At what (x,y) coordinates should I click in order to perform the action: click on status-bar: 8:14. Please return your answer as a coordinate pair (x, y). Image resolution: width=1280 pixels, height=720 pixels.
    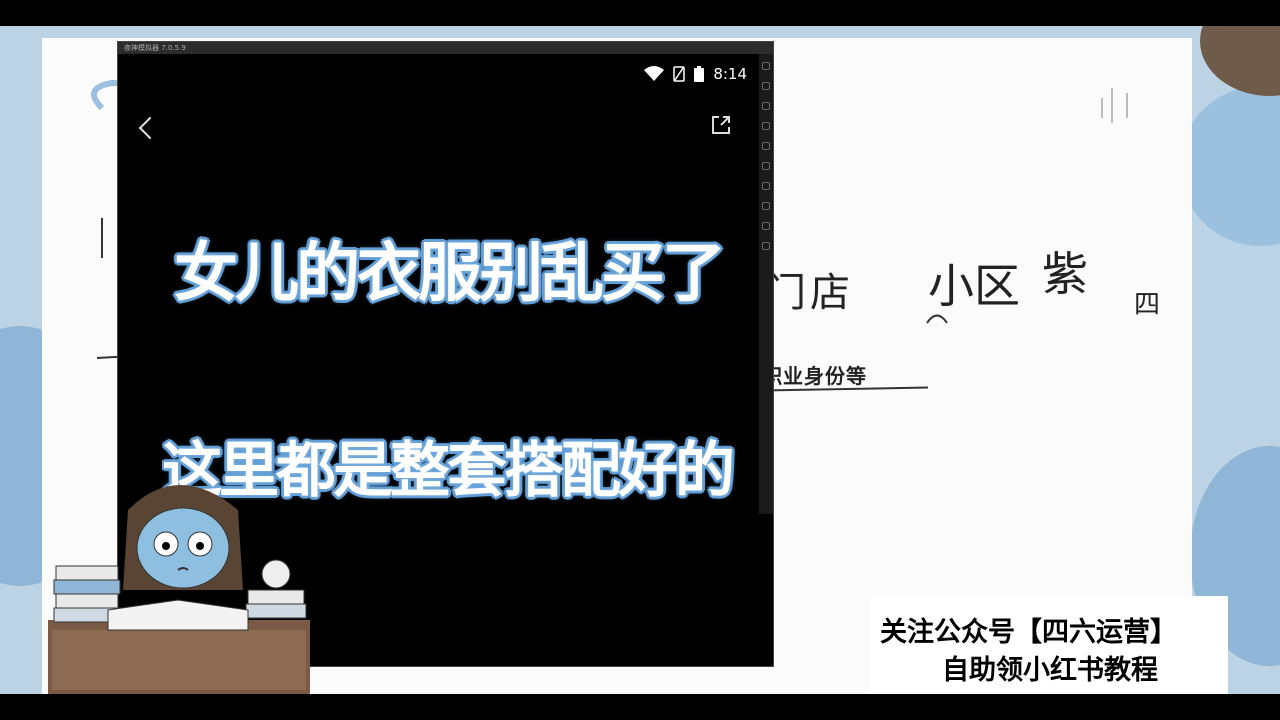
    Looking at the image, I should click on (695, 74).